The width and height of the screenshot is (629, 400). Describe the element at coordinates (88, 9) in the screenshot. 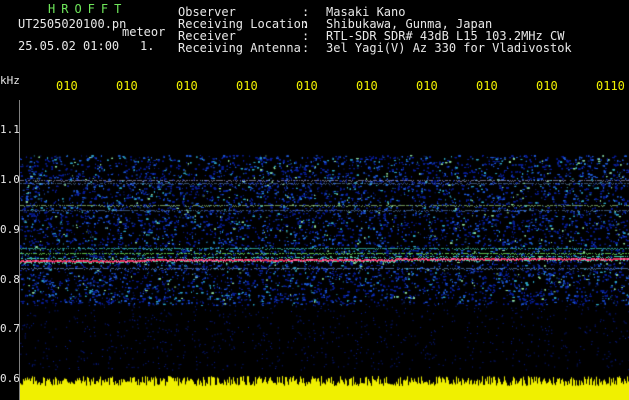

I see `app-title: HROFFT` at that location.